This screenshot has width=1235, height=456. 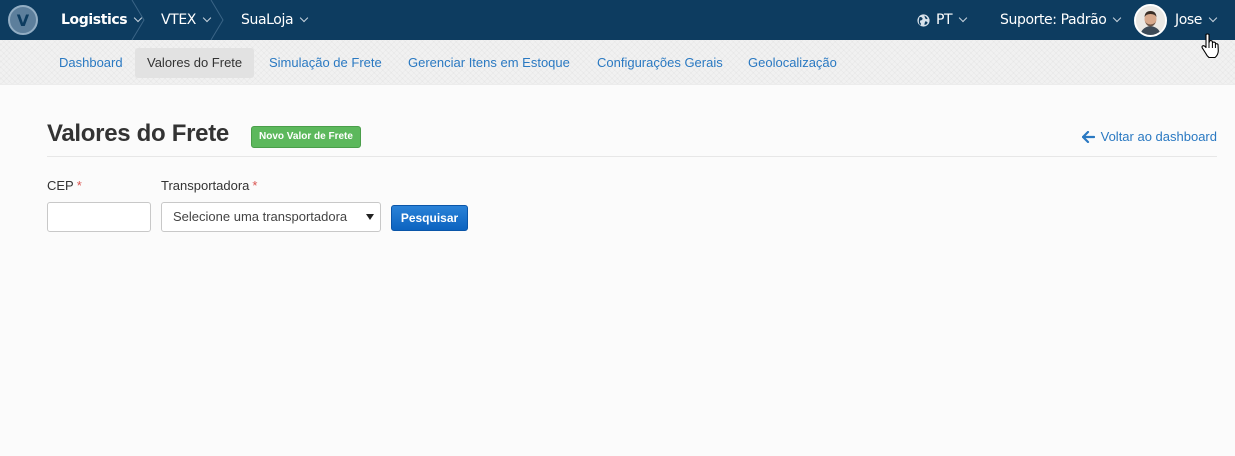 I want to click on arrow-left-icon, so click(x=1088, y=136).